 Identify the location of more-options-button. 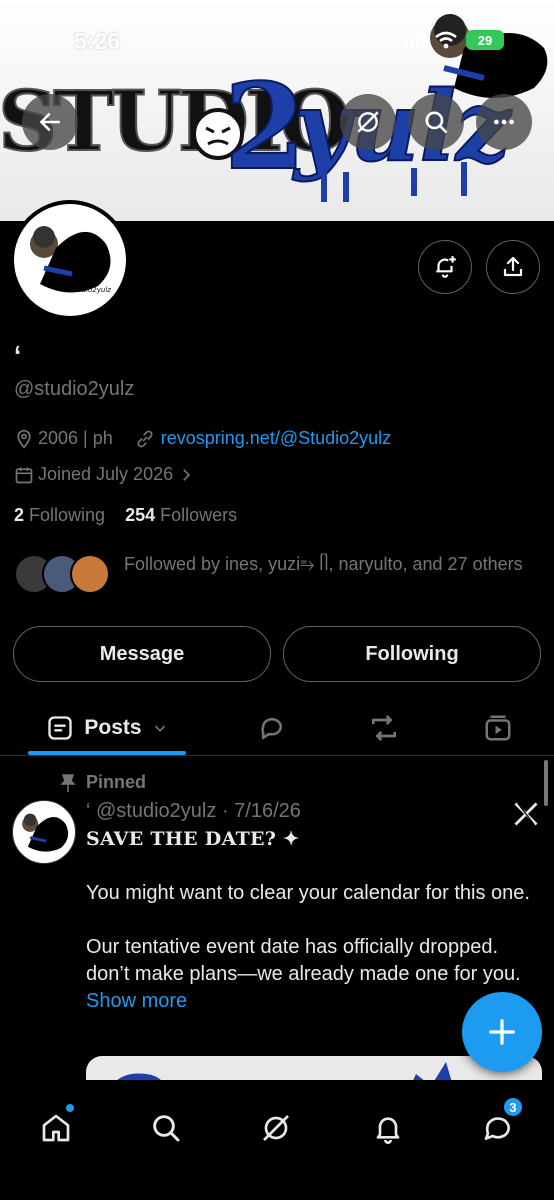
(504, 122).